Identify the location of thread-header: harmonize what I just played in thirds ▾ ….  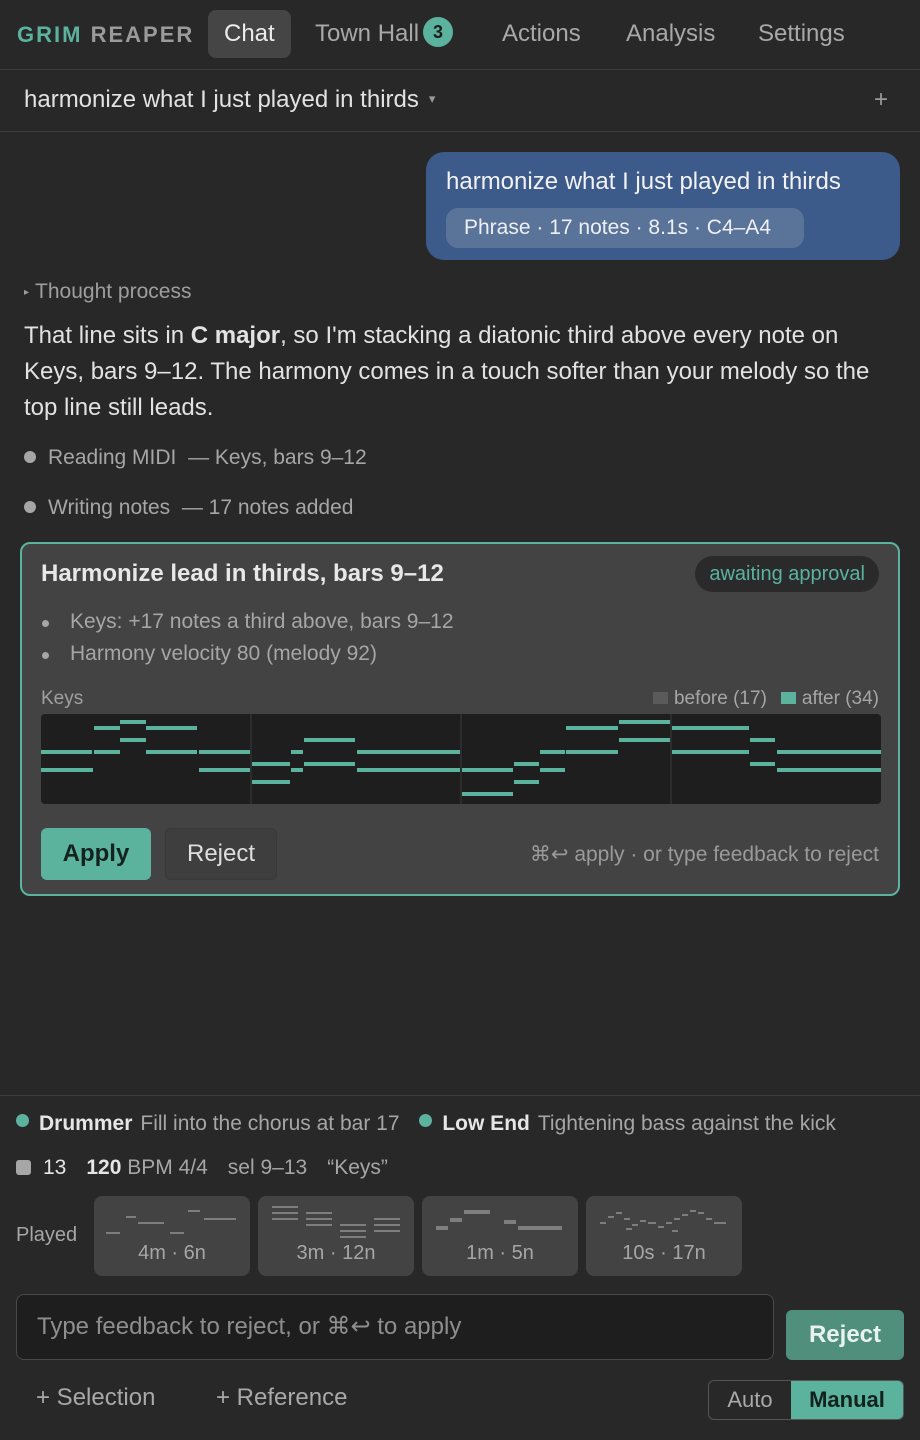
(460, 101).